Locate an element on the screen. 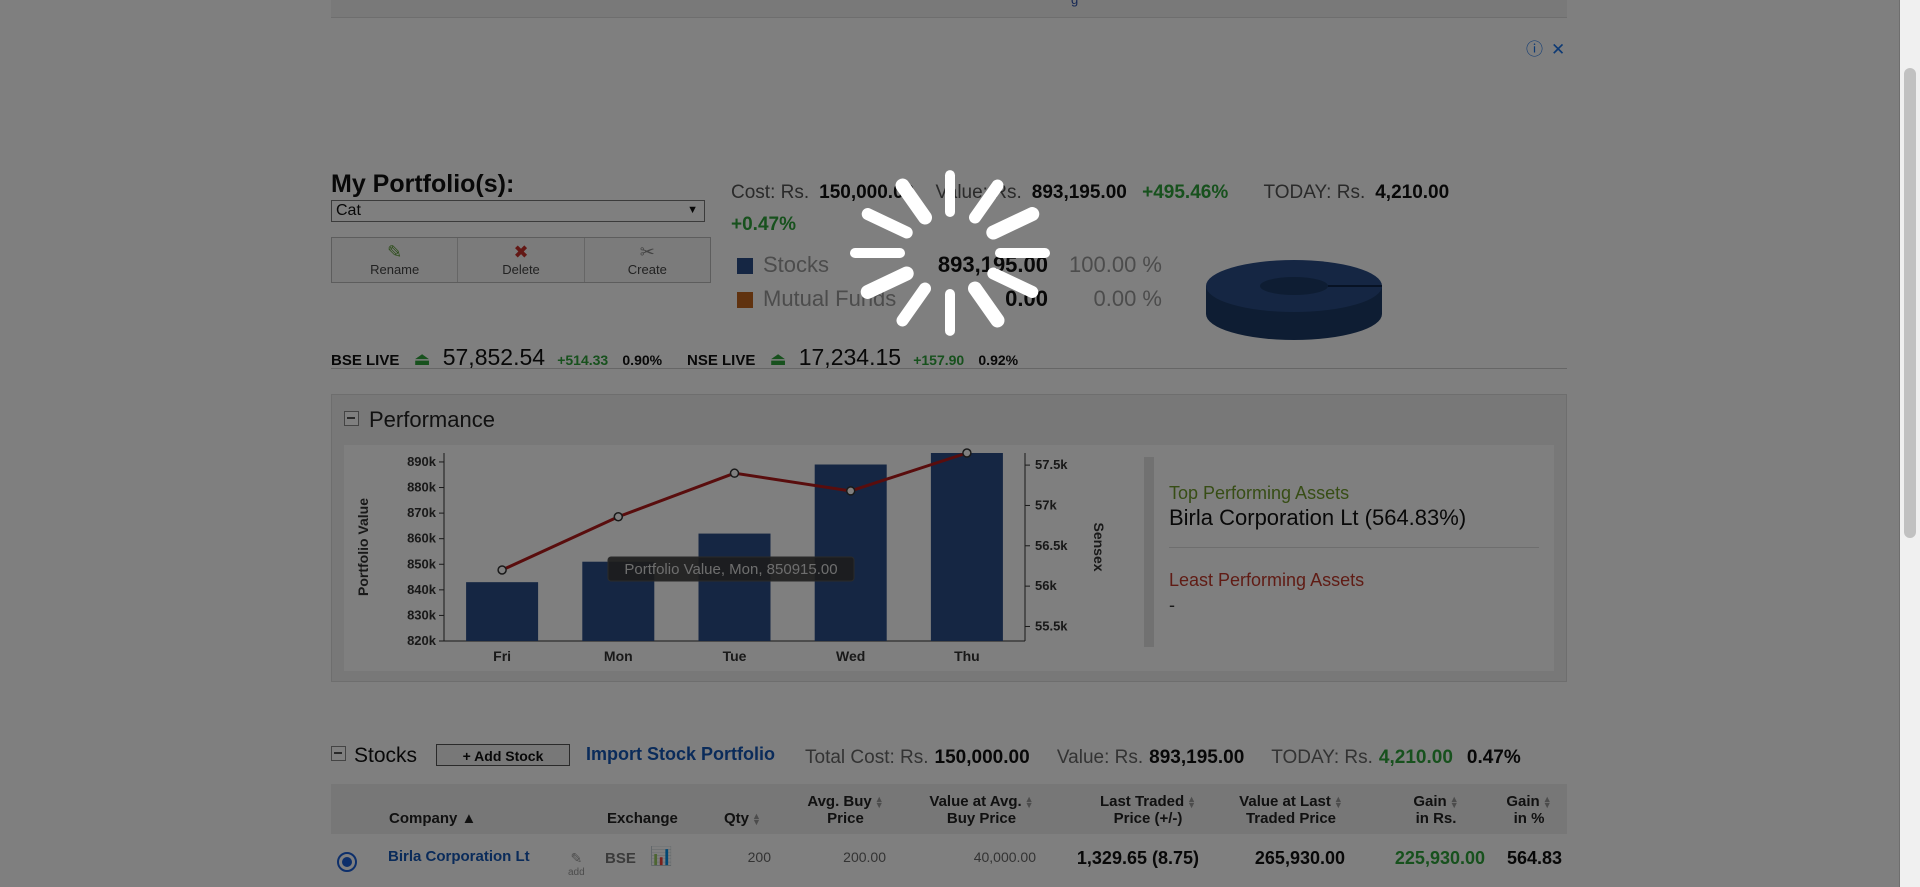  close-icon: ✕ is located at coordinates (1558, 49).